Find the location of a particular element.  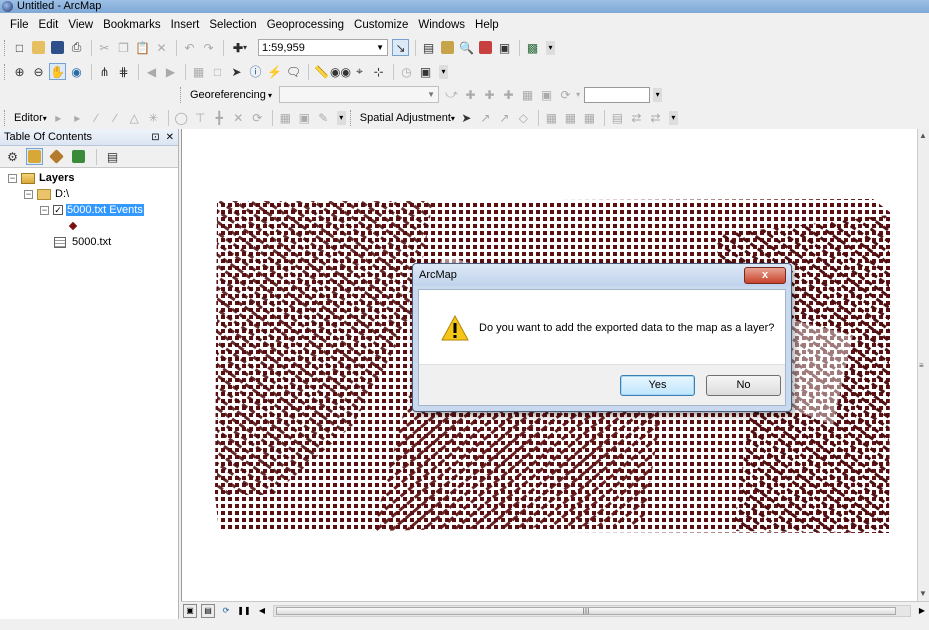

tree-row-table: 5000.txt is located at coordinates (89, 242).